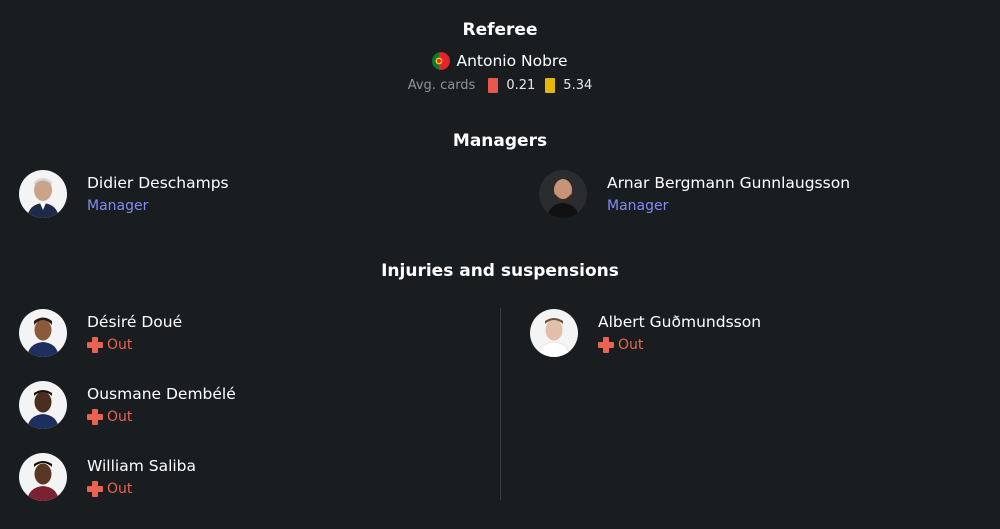 Image resolution: width=1000 pixels, height=529 pixels. I want to click on yellow-card-icon, so click(550, 85).